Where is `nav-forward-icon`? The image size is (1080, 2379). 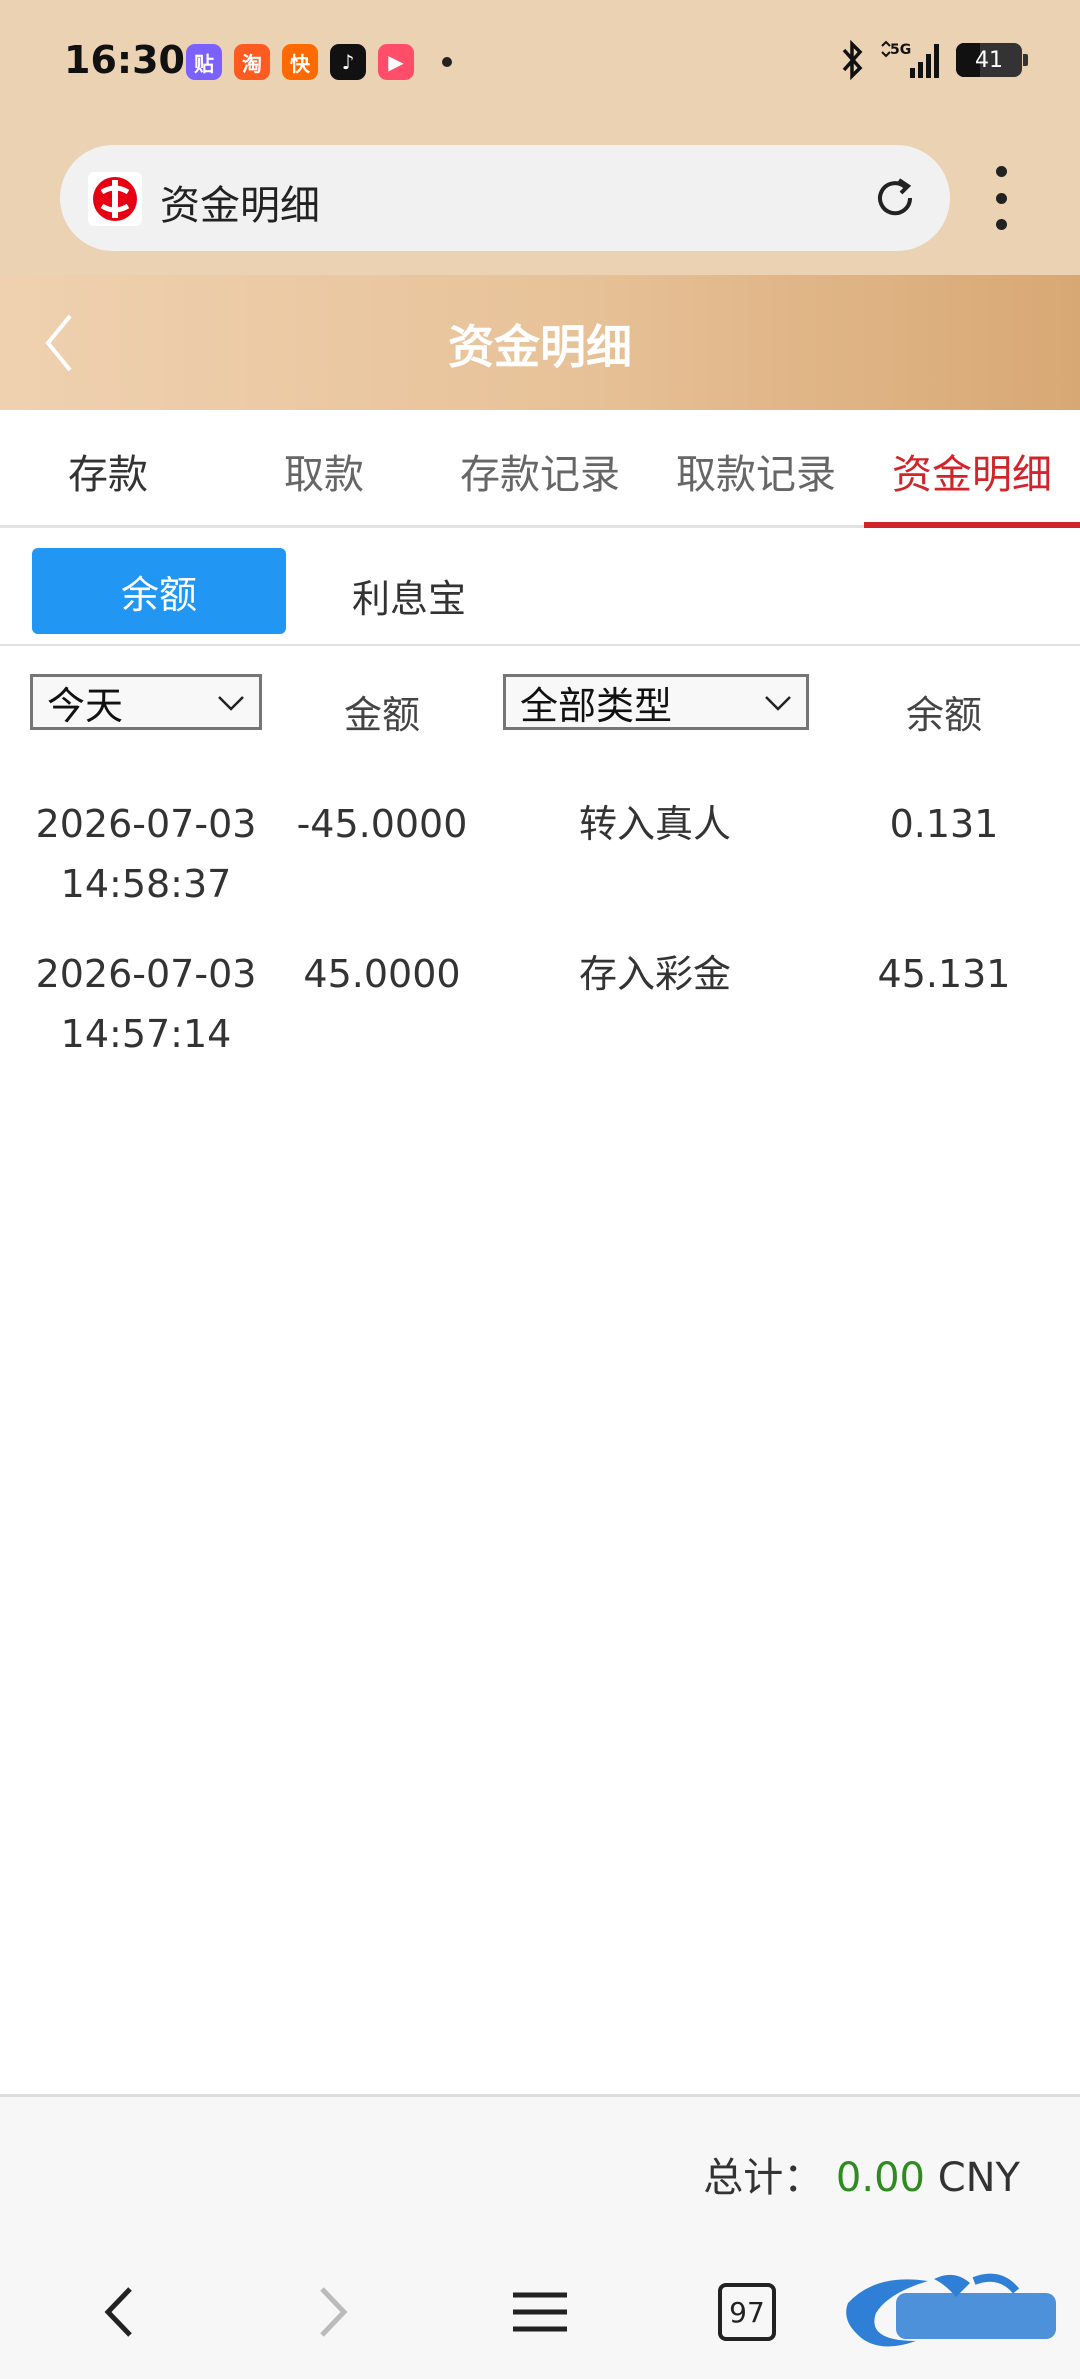 nav-forward-icon is located at coordinates (331, 2312).